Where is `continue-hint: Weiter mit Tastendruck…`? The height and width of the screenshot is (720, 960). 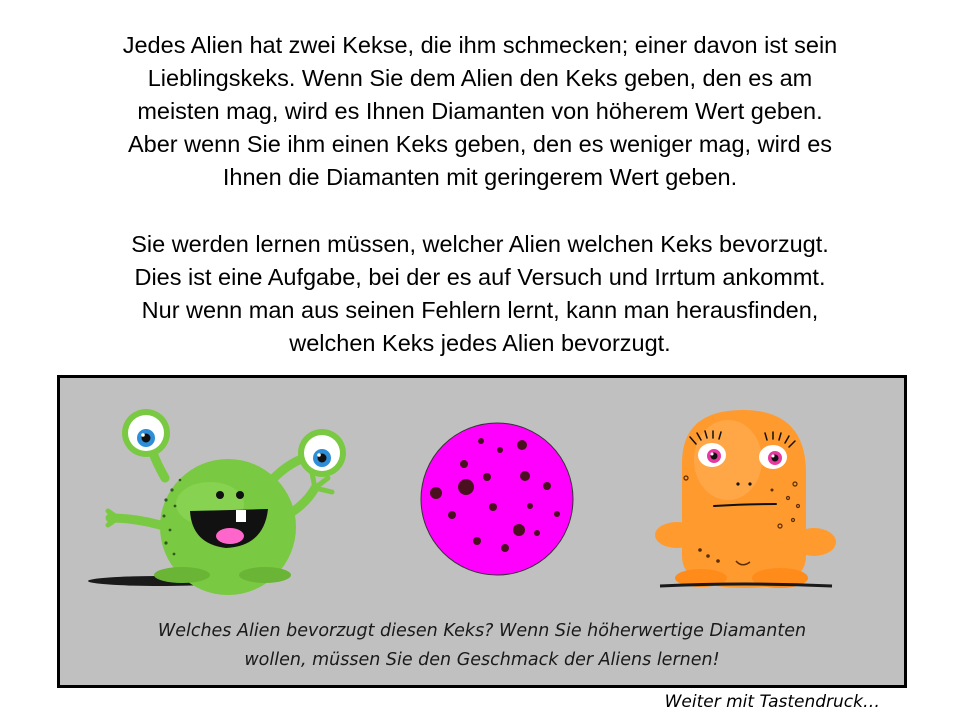
continue-hint: Weiter mit Tastendruck… is located at coordinates (772, 702).